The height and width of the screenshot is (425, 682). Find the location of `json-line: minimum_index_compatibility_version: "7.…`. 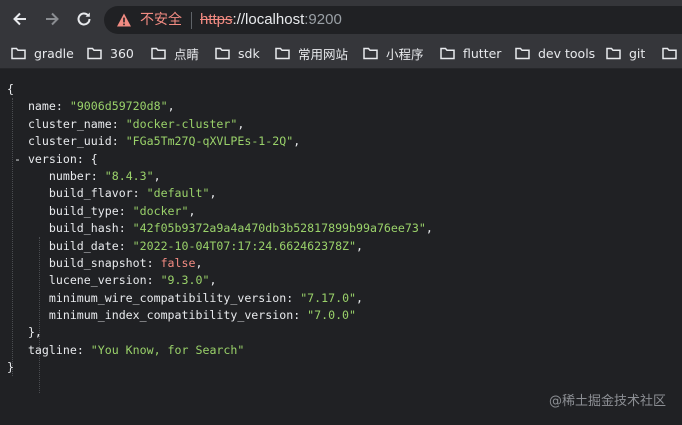

json-line: minimum_index_compatibility_version: "7.… is located at coordinates (220, 315).